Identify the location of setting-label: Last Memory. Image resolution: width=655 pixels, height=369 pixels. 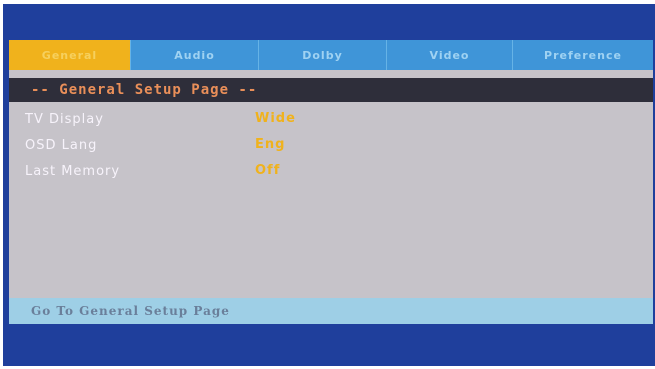
(73, 171).